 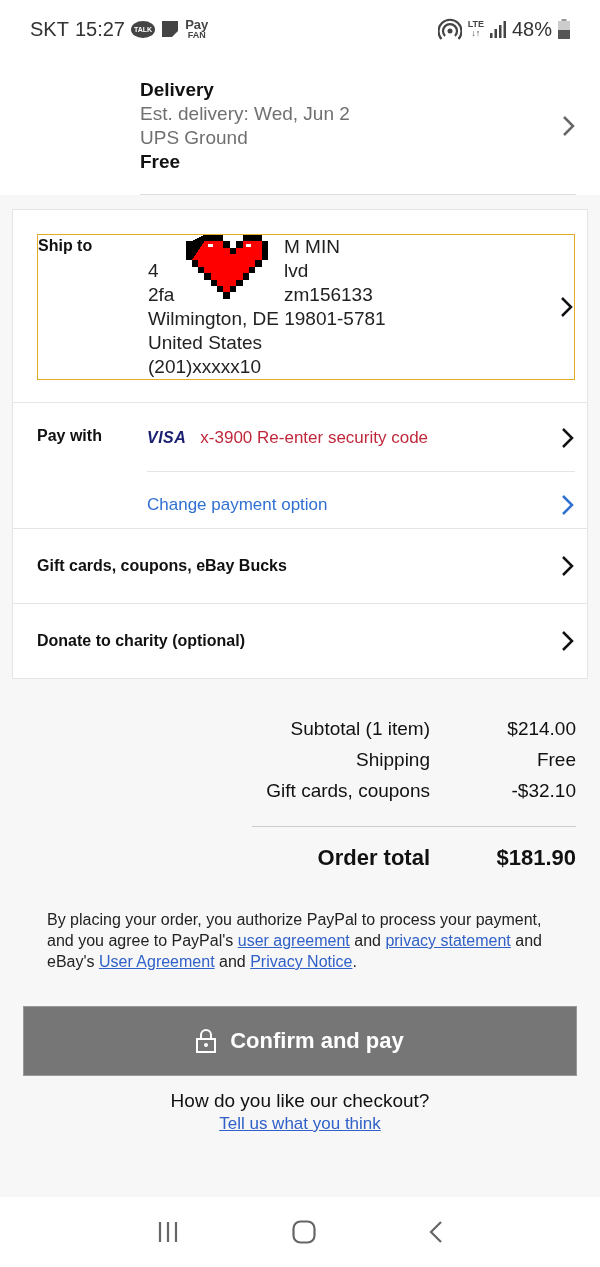 I want to click on address-line: United States, so click(x=206, y=343).